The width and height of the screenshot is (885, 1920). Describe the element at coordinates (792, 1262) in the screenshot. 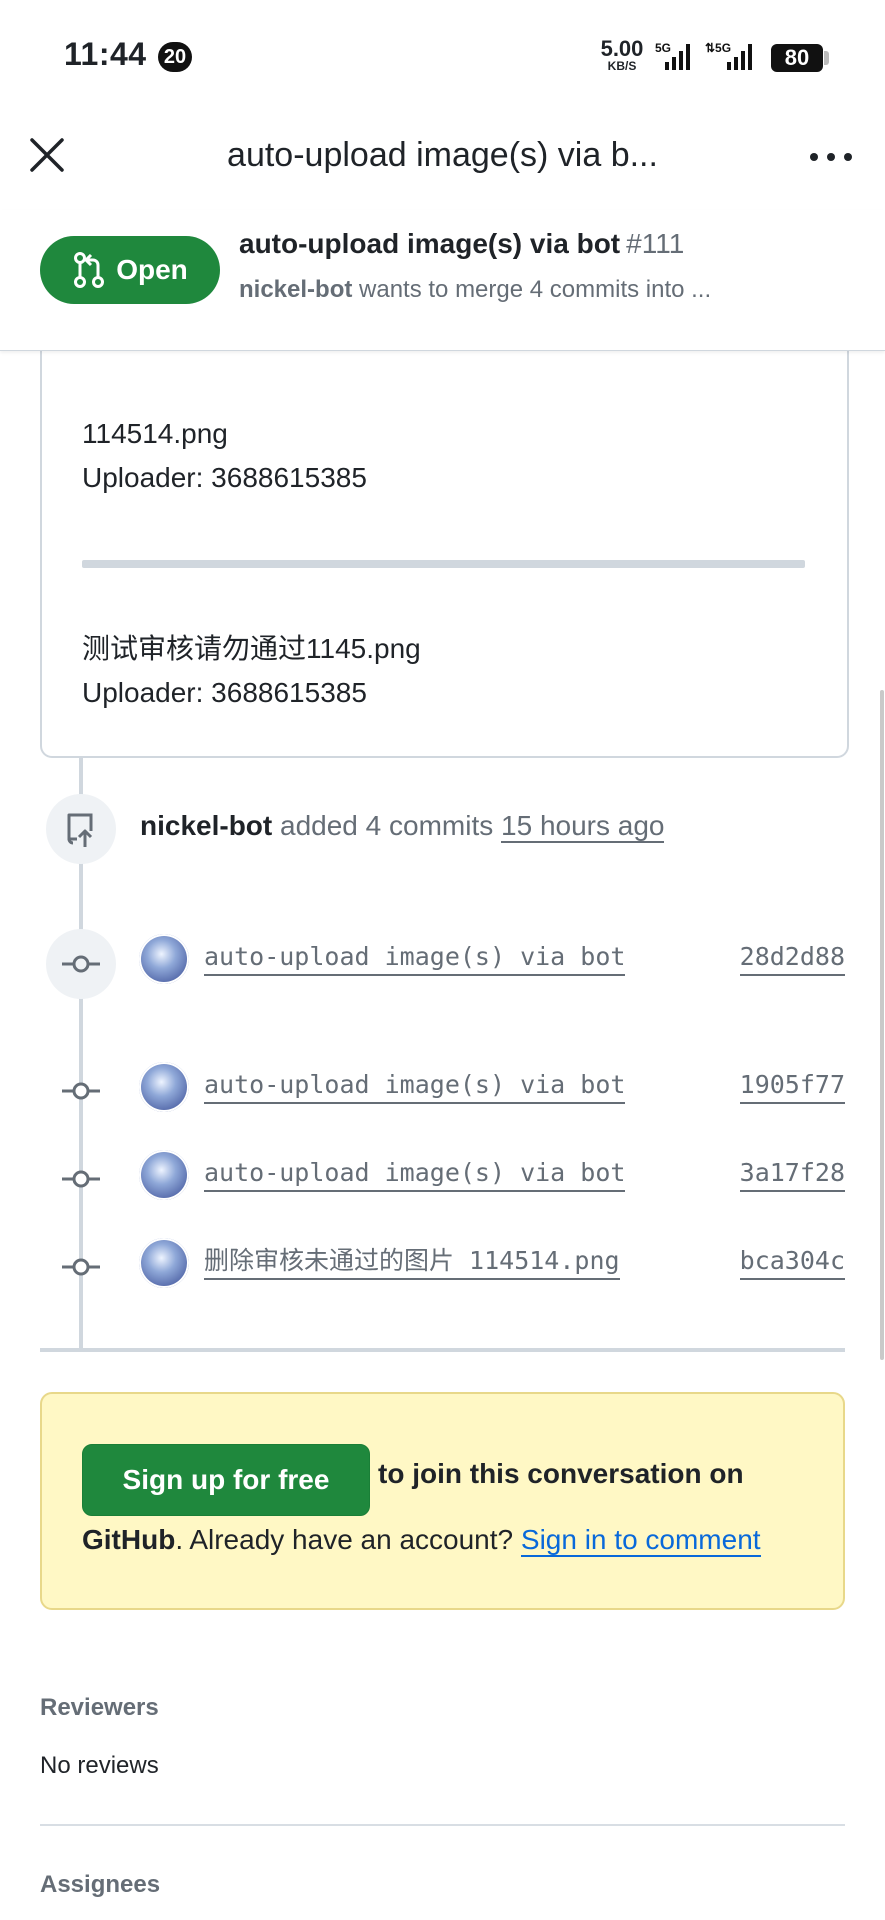

I see `commit-sha: bca304c` at that location.